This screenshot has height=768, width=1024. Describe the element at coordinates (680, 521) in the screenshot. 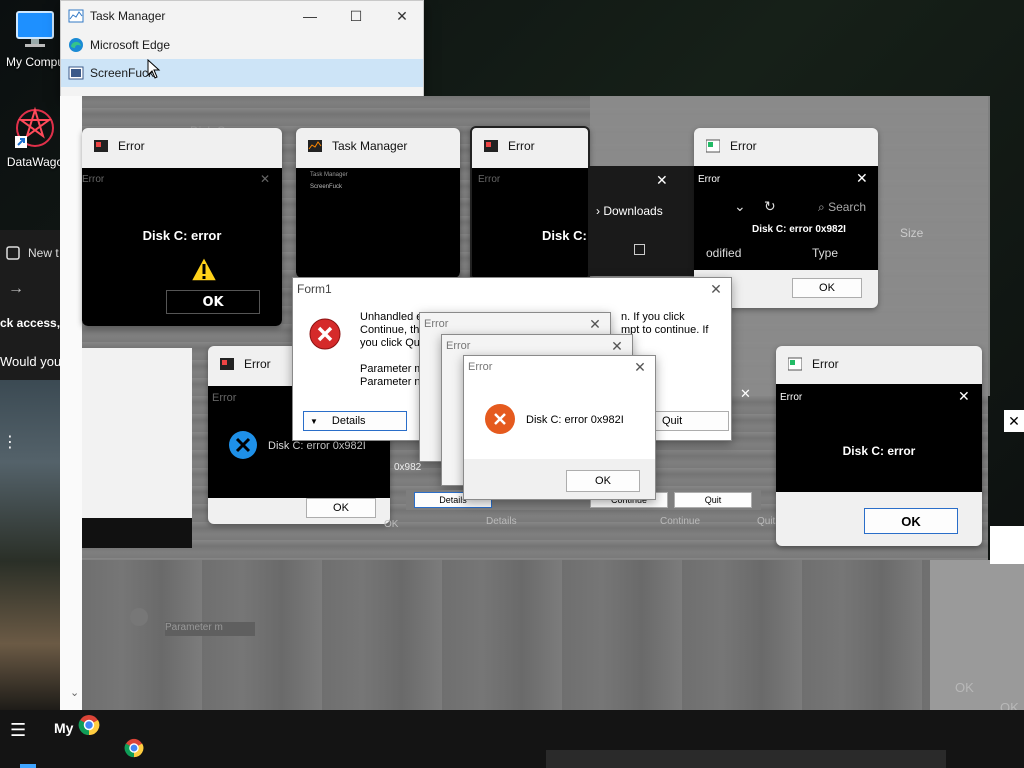

I see `ghost-text: Continue` at that location.